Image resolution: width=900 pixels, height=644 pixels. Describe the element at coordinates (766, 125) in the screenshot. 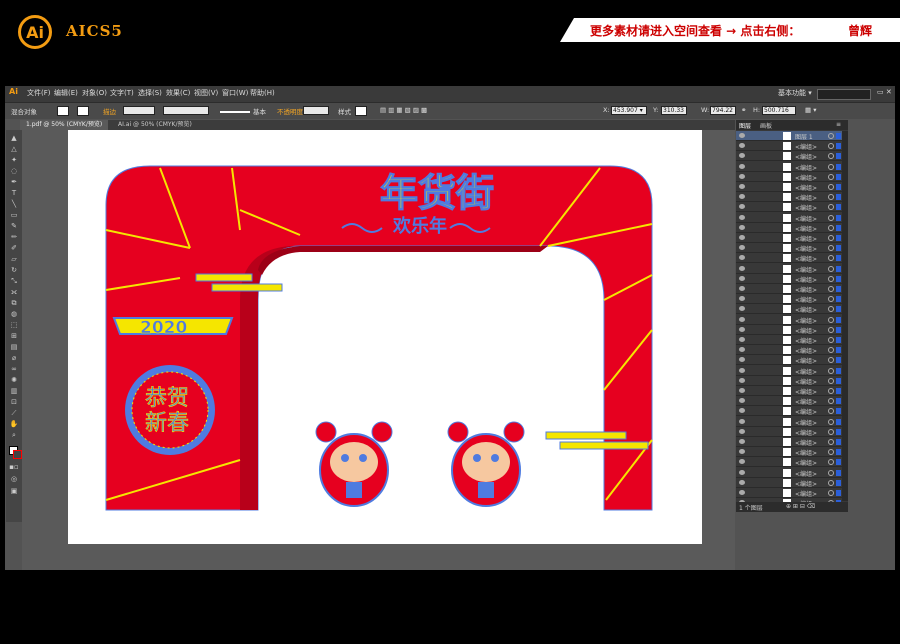

I see `tab-artboards: 画板` at that location.